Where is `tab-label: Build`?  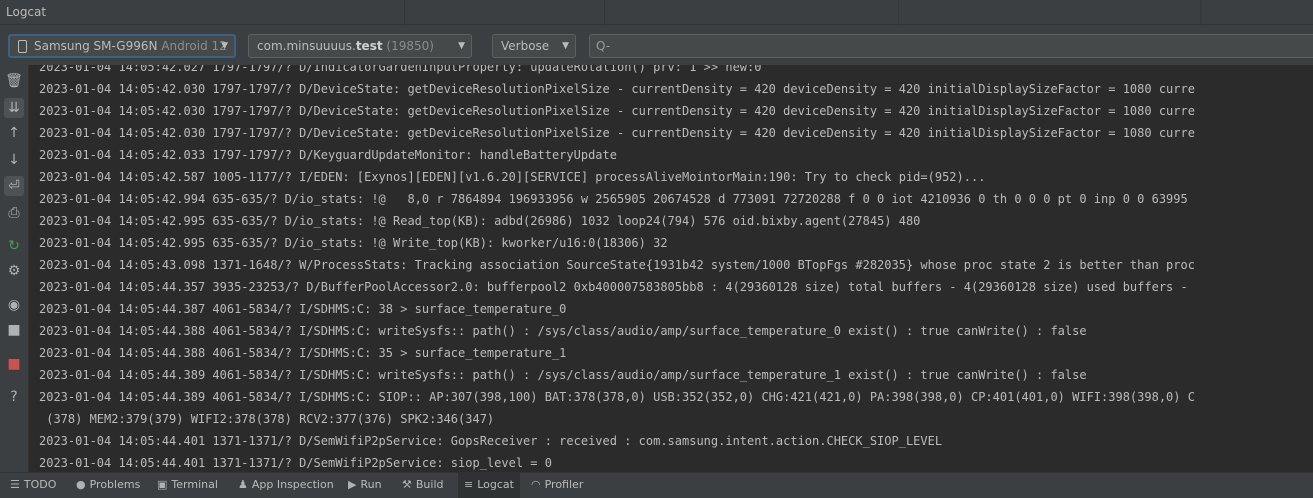 tab-label: Build is located at coordinates (429, 484).